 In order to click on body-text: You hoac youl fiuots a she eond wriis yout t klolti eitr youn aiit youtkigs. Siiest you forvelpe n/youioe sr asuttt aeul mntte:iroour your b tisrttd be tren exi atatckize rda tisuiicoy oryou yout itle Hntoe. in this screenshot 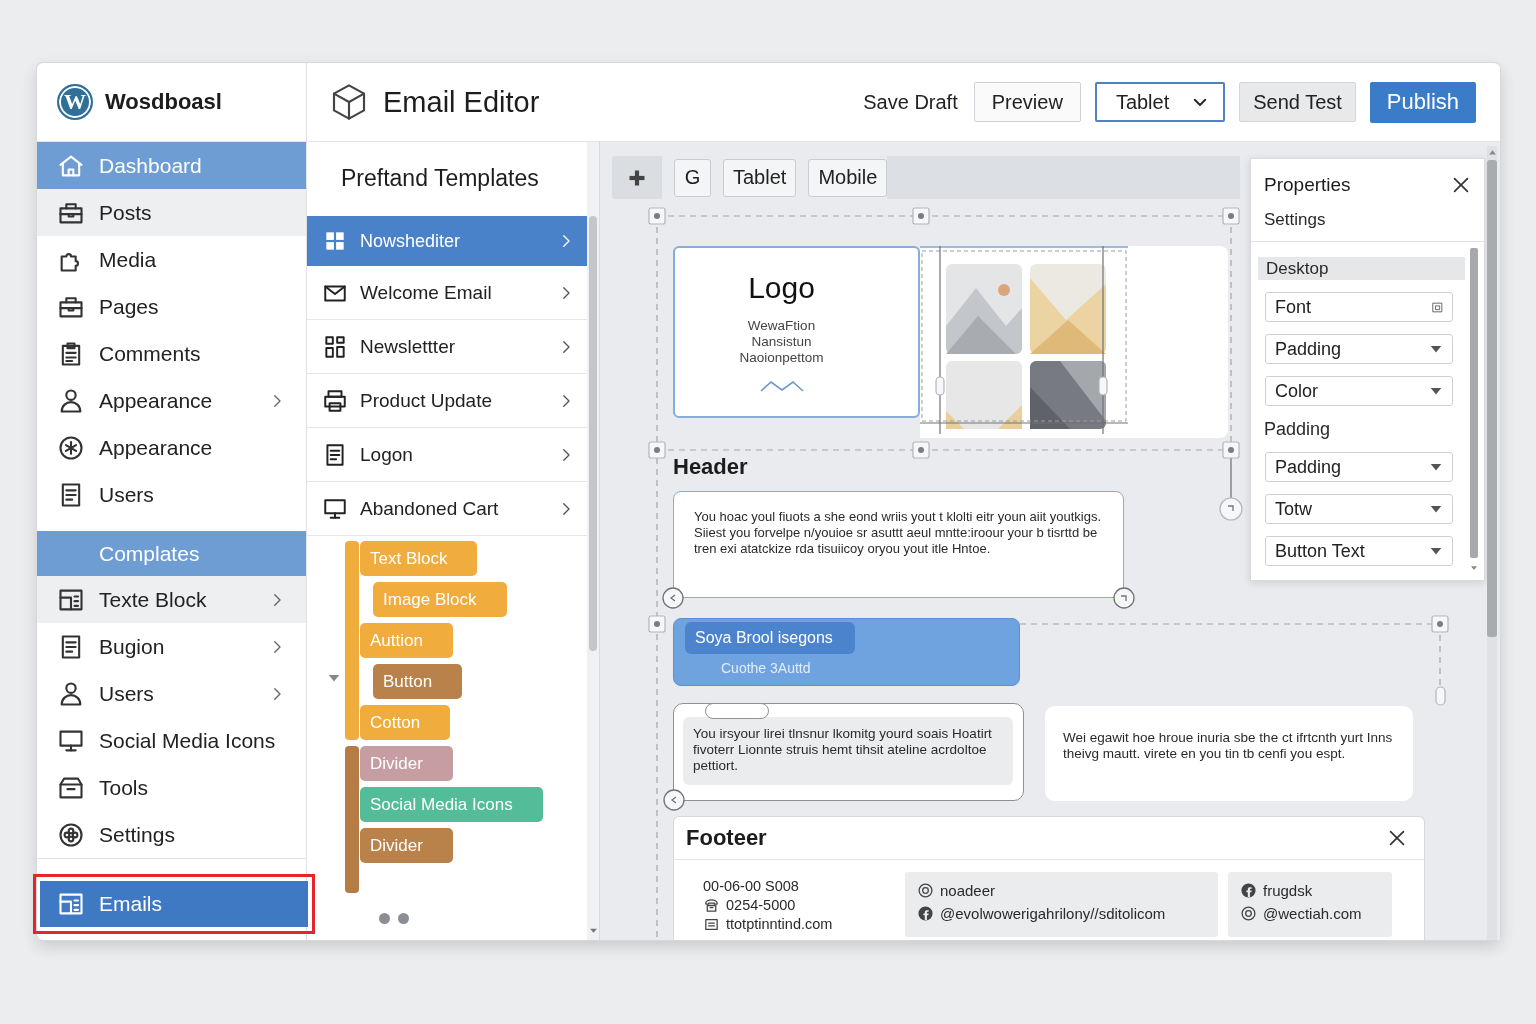, I will do `click(898, 533)`.